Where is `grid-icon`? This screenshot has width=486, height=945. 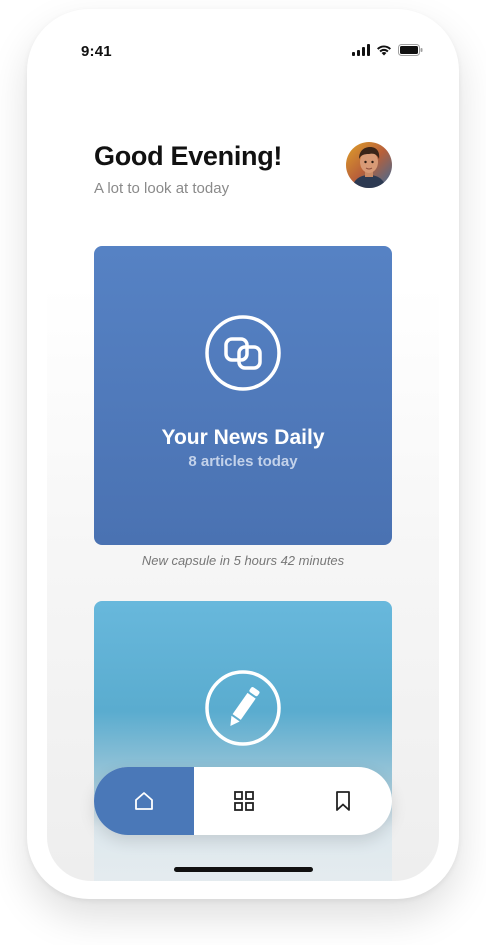 grid-icon is located at coordinates (243, 801).